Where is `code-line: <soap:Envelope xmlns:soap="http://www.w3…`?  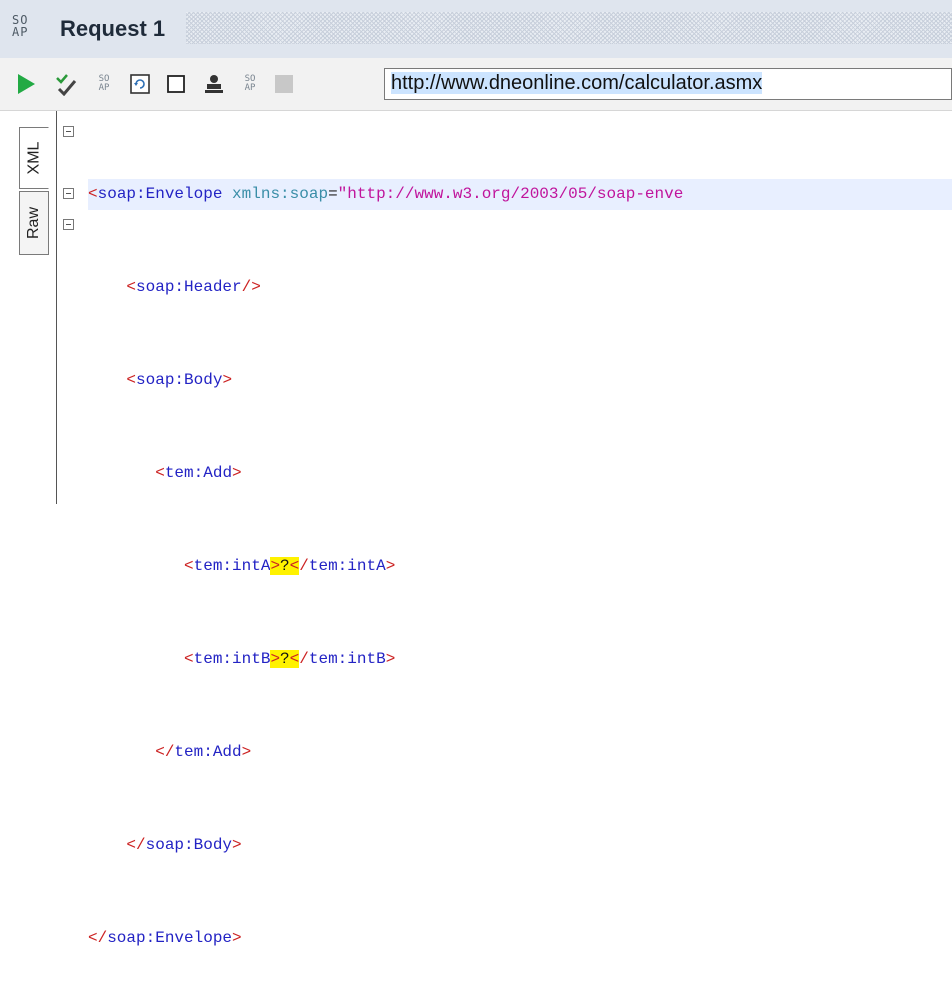
code-line: <soap:Envelope xmlns:soap="http://www.w3… is located at coordinates (520, 194).